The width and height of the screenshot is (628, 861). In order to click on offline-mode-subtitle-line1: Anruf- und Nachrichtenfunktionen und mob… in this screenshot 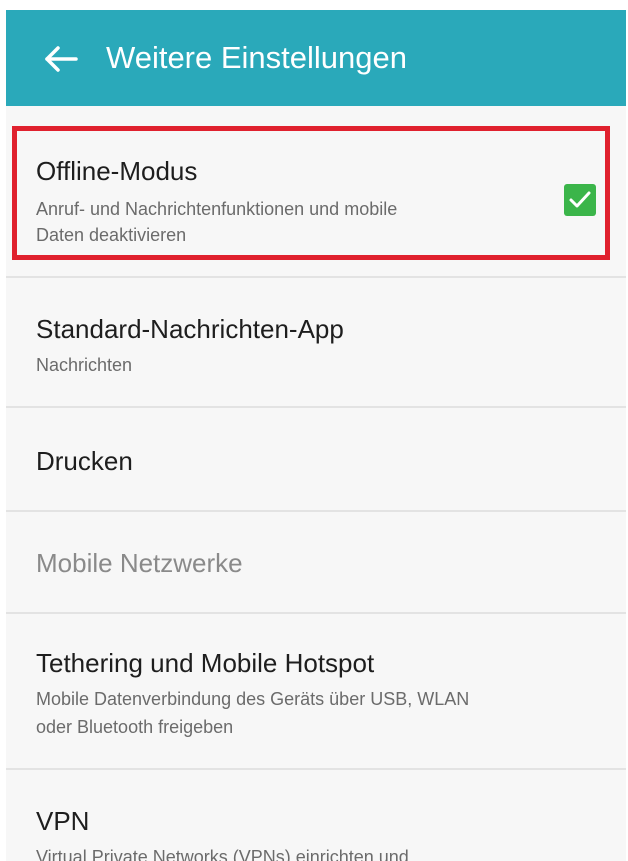, I will do `click(217, 209)`.